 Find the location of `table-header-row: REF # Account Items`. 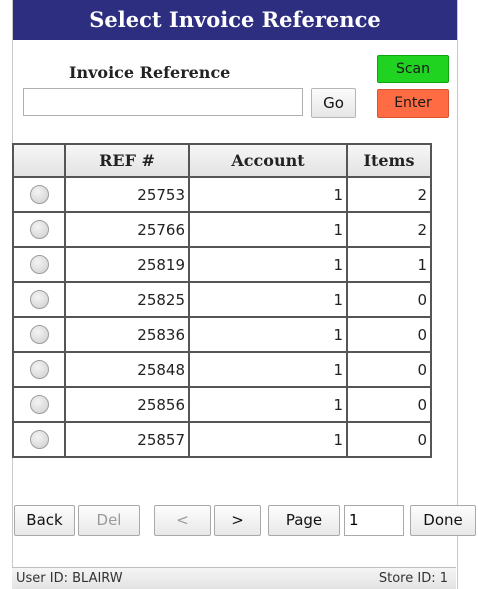

table-header-row: REF # Account Items is located at coordinates (222, 160).